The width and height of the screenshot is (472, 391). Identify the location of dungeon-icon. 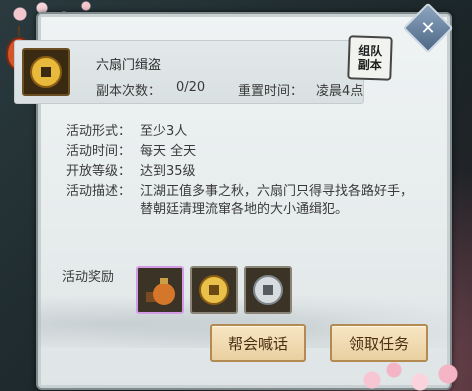
(46, 72).